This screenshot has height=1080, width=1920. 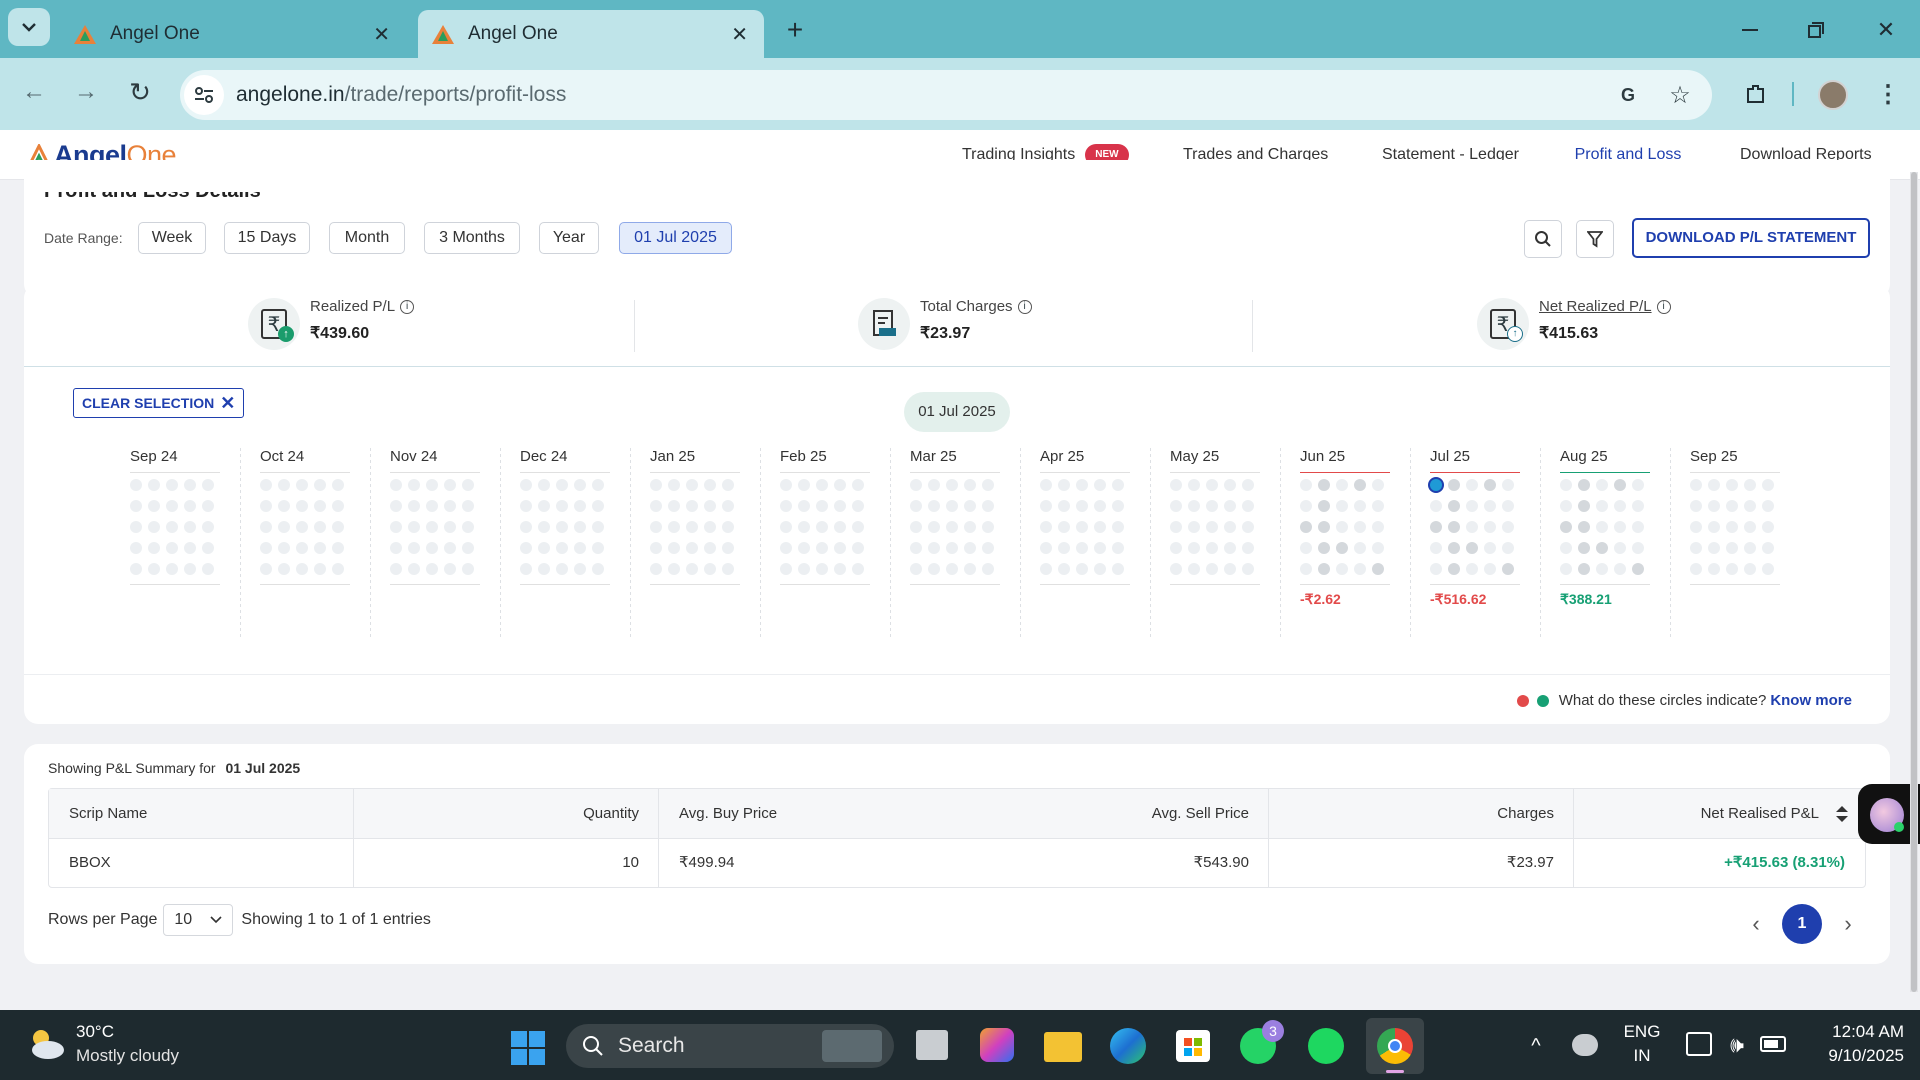 What do you see at coordinates (730, 1046) in the screenshot?
I see `taskbar-search: Search` at bounding box center [730, 1046].